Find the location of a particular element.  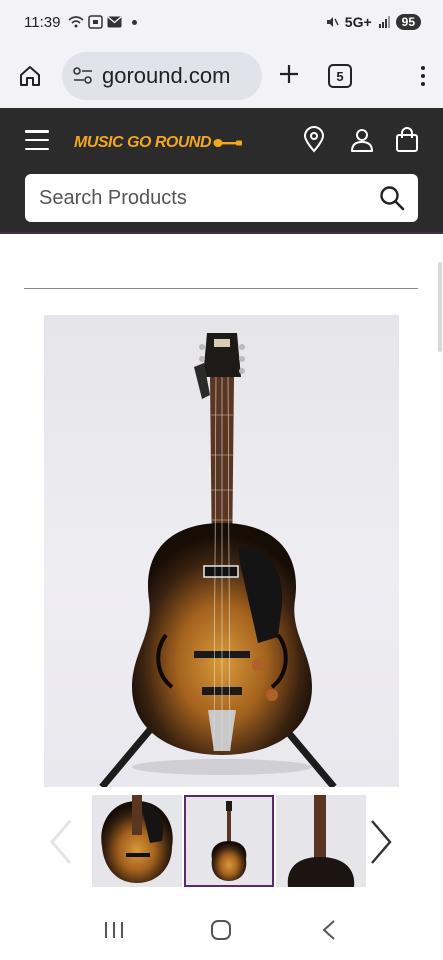

mail-icon is located at coordinates (114, 22).